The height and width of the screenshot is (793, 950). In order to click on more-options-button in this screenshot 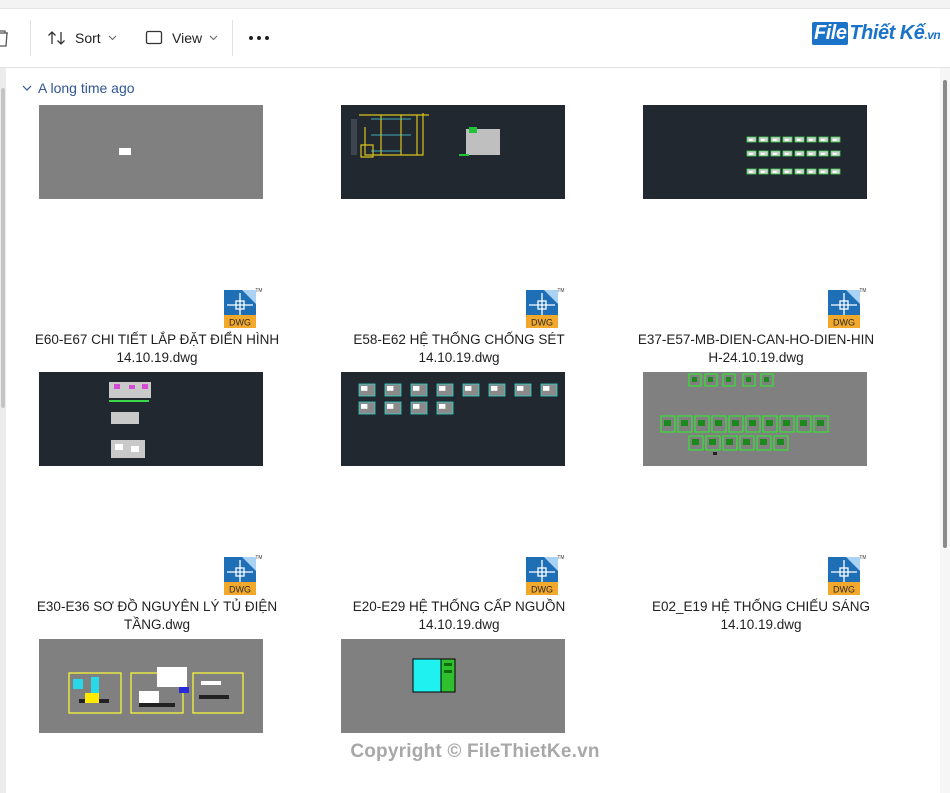, I will do `click(259, 38)`.